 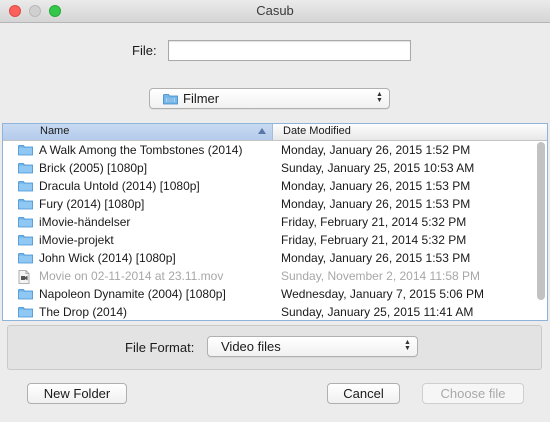 I want to click on file-format-label: File Format:, so click(x=160, y=347).